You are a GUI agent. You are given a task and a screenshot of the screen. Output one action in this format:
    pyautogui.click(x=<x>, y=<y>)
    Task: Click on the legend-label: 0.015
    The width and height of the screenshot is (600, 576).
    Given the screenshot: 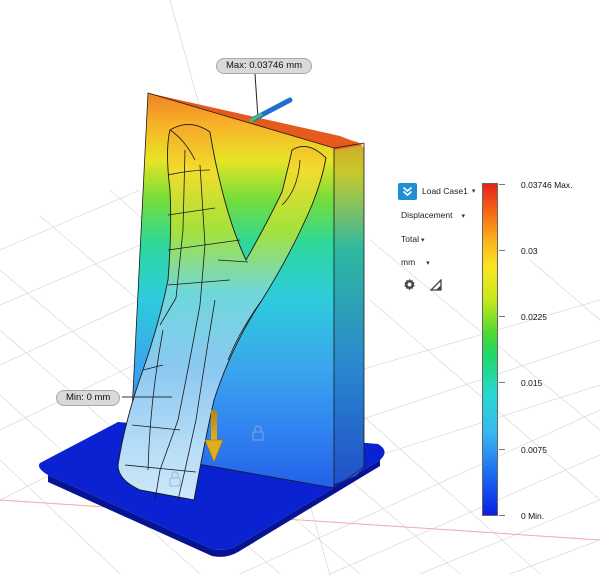 What is the action you would take?
    pyautogui.click(x=532, y=383)
    